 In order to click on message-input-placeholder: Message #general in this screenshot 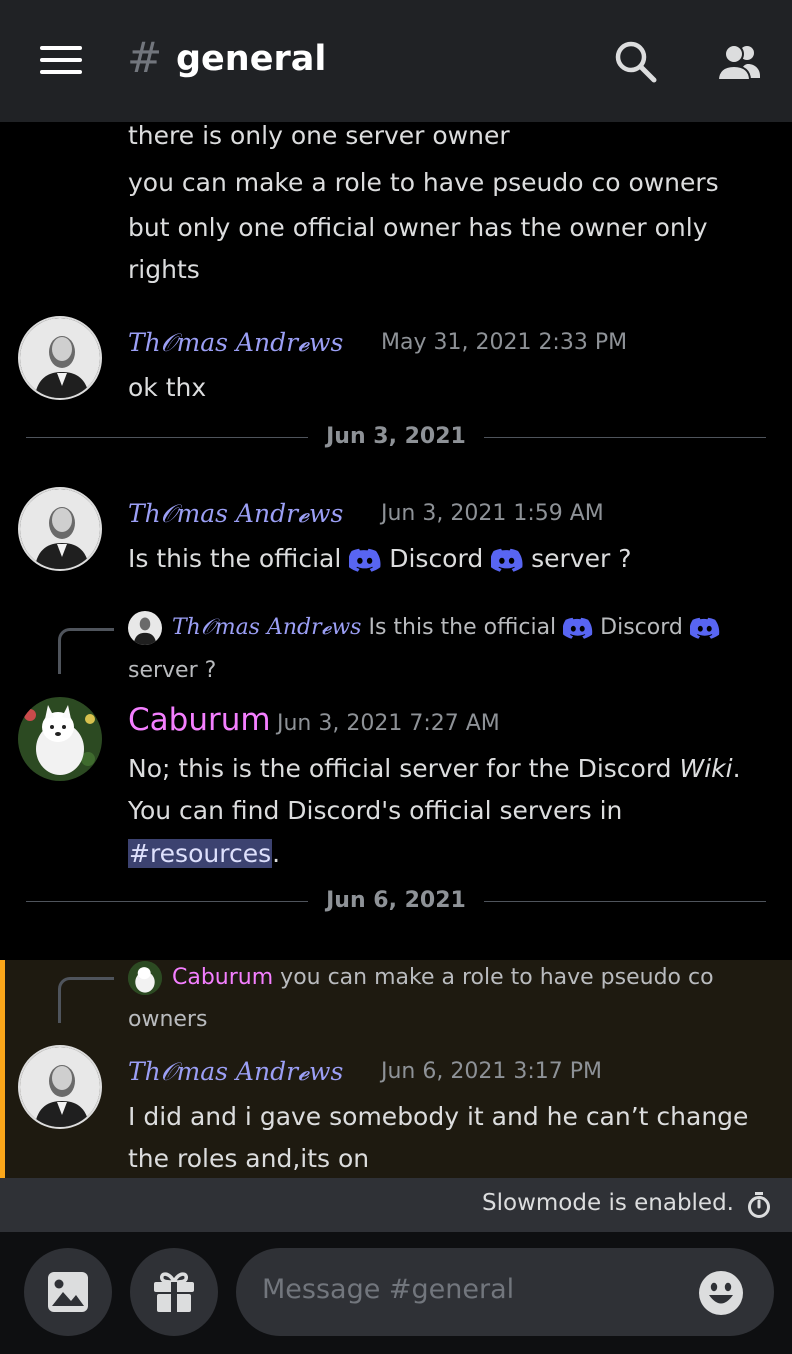, I will do `click(388, 1289)`.